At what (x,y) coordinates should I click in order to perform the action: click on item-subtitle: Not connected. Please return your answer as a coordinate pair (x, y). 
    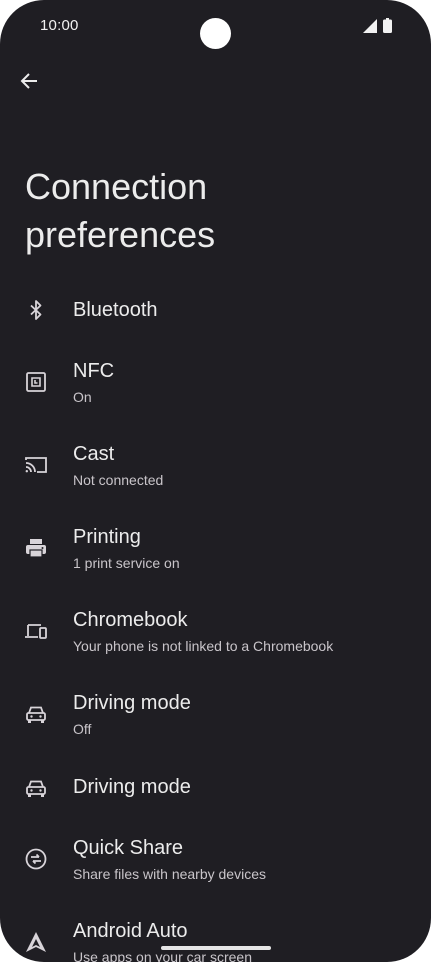
    Looking at the image, I should click on (118, 480).